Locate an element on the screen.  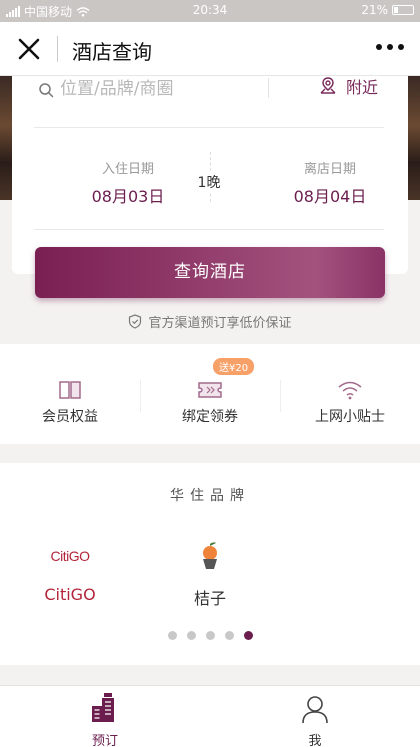
carousel-indicator is located at coordinates (210, 635).